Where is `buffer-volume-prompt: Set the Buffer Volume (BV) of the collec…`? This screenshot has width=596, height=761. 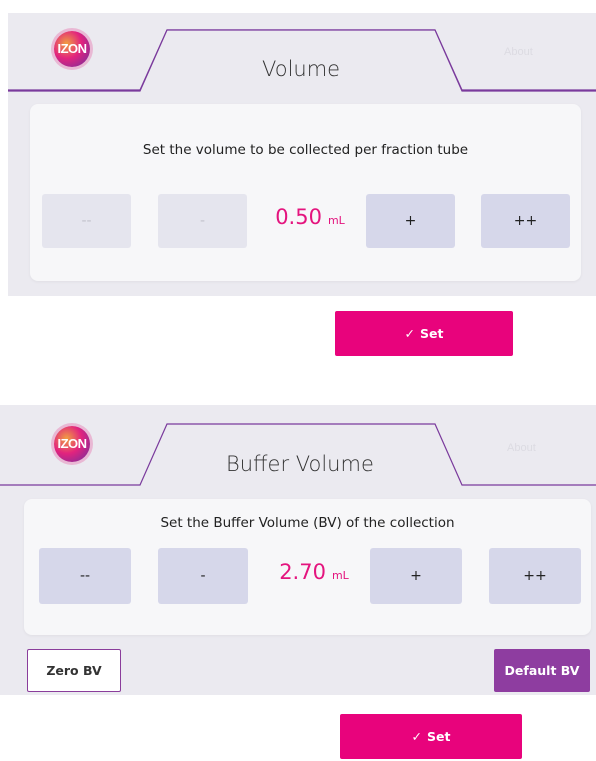 buffer-volume-prompt: Set the Buffer Volume (BV) of the collec… is located at coordinates (307, 523).